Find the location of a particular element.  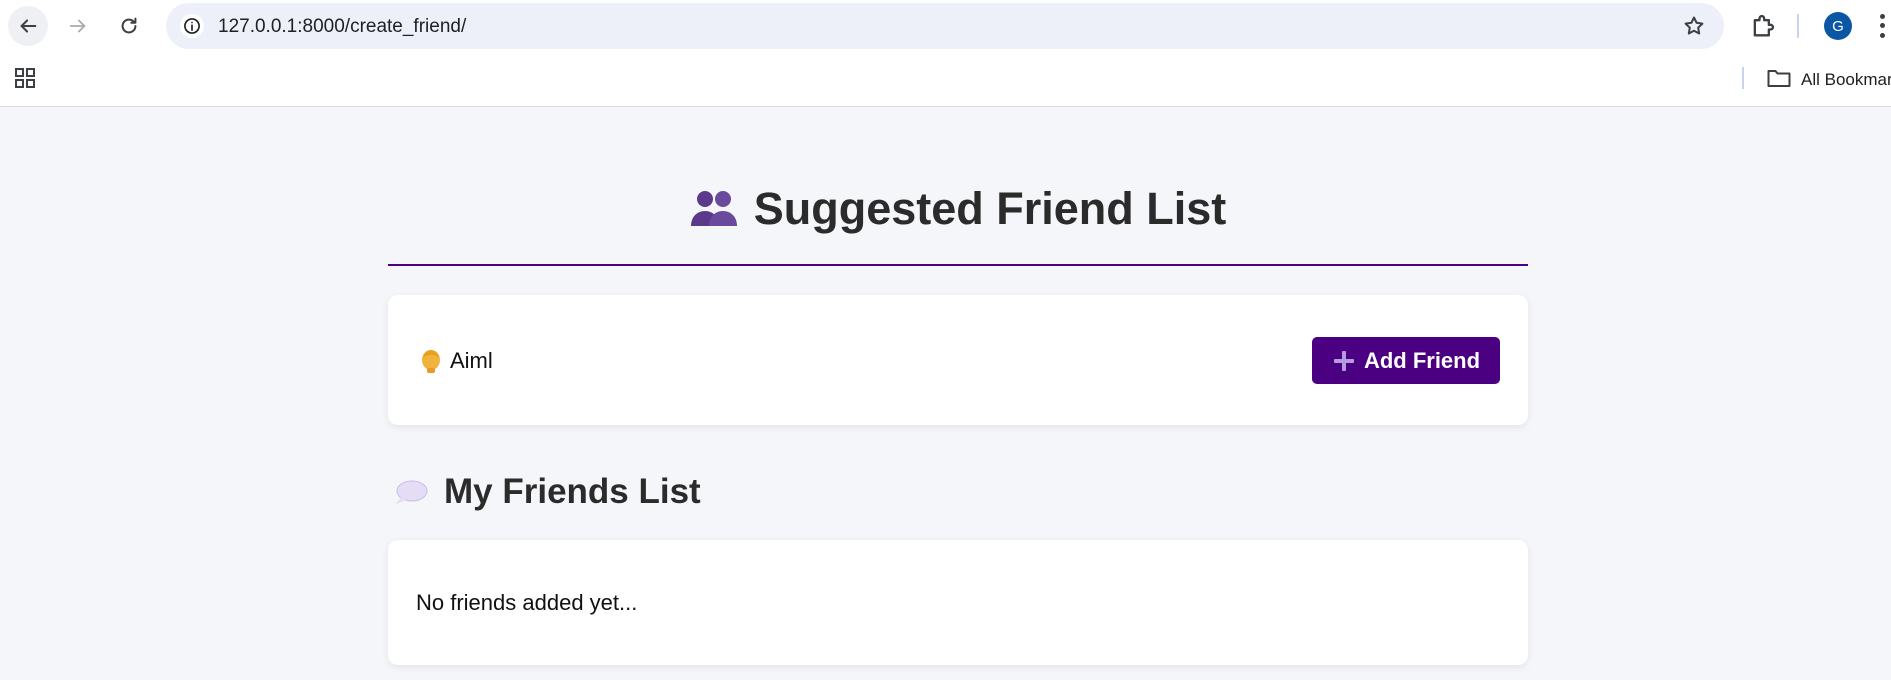

apps-grid-icon is located at coordinates (25, 78).